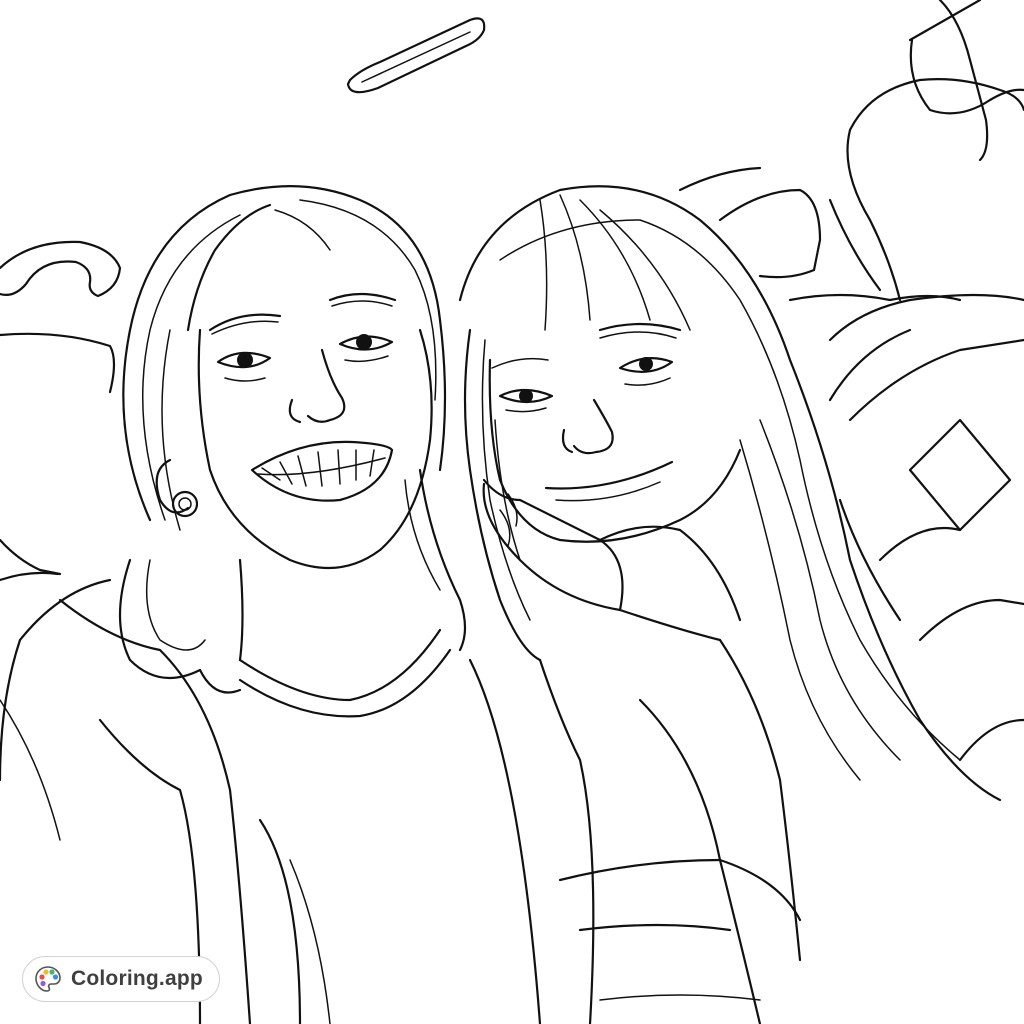  I want to click on palette-icon, so click(48, 979).